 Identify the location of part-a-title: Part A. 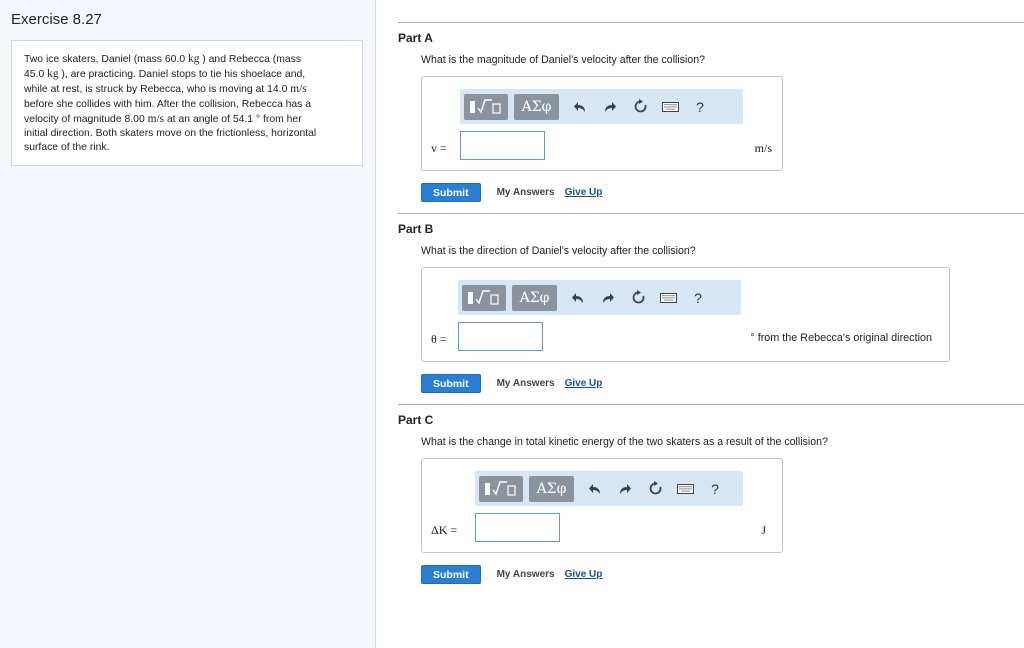
(415, 38).